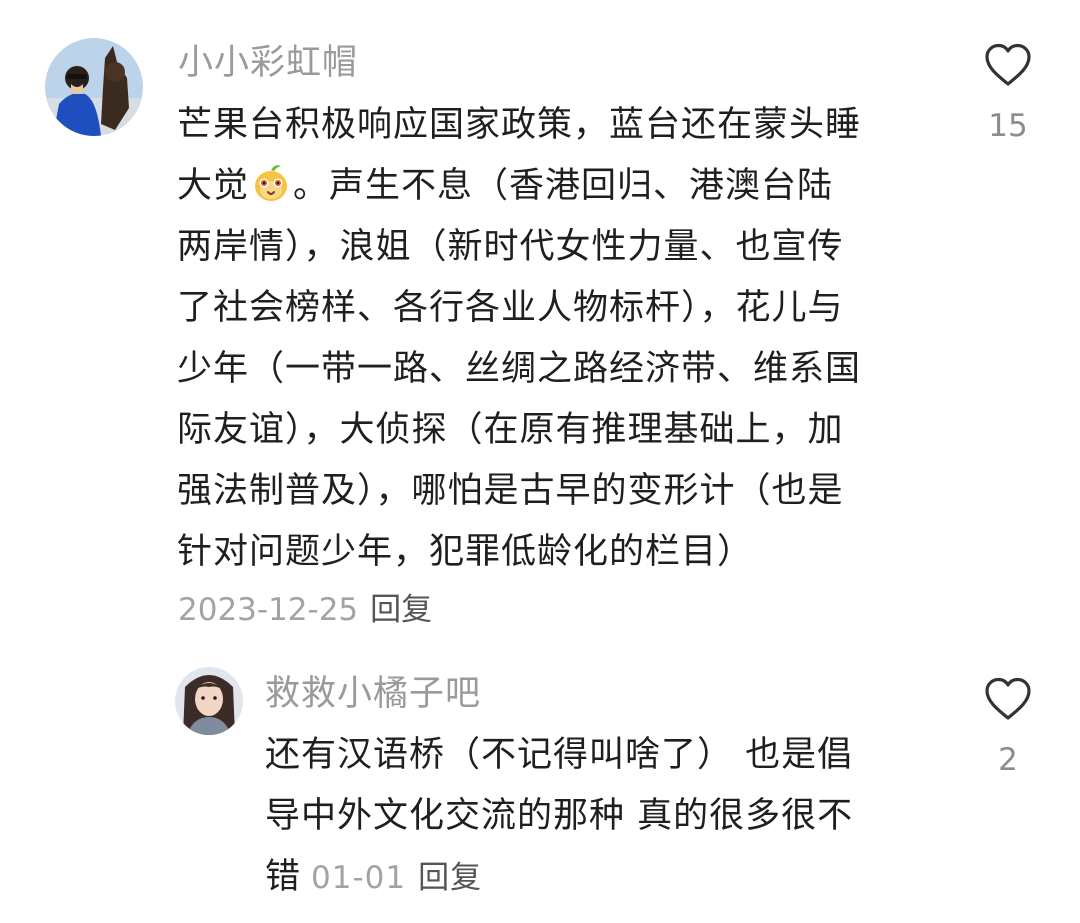  Describe the element at coordinates (510, 247) in the screenshot. I see `comment-line: 两岸情），浪姐（新时代女性力量、也宣传` at that location.